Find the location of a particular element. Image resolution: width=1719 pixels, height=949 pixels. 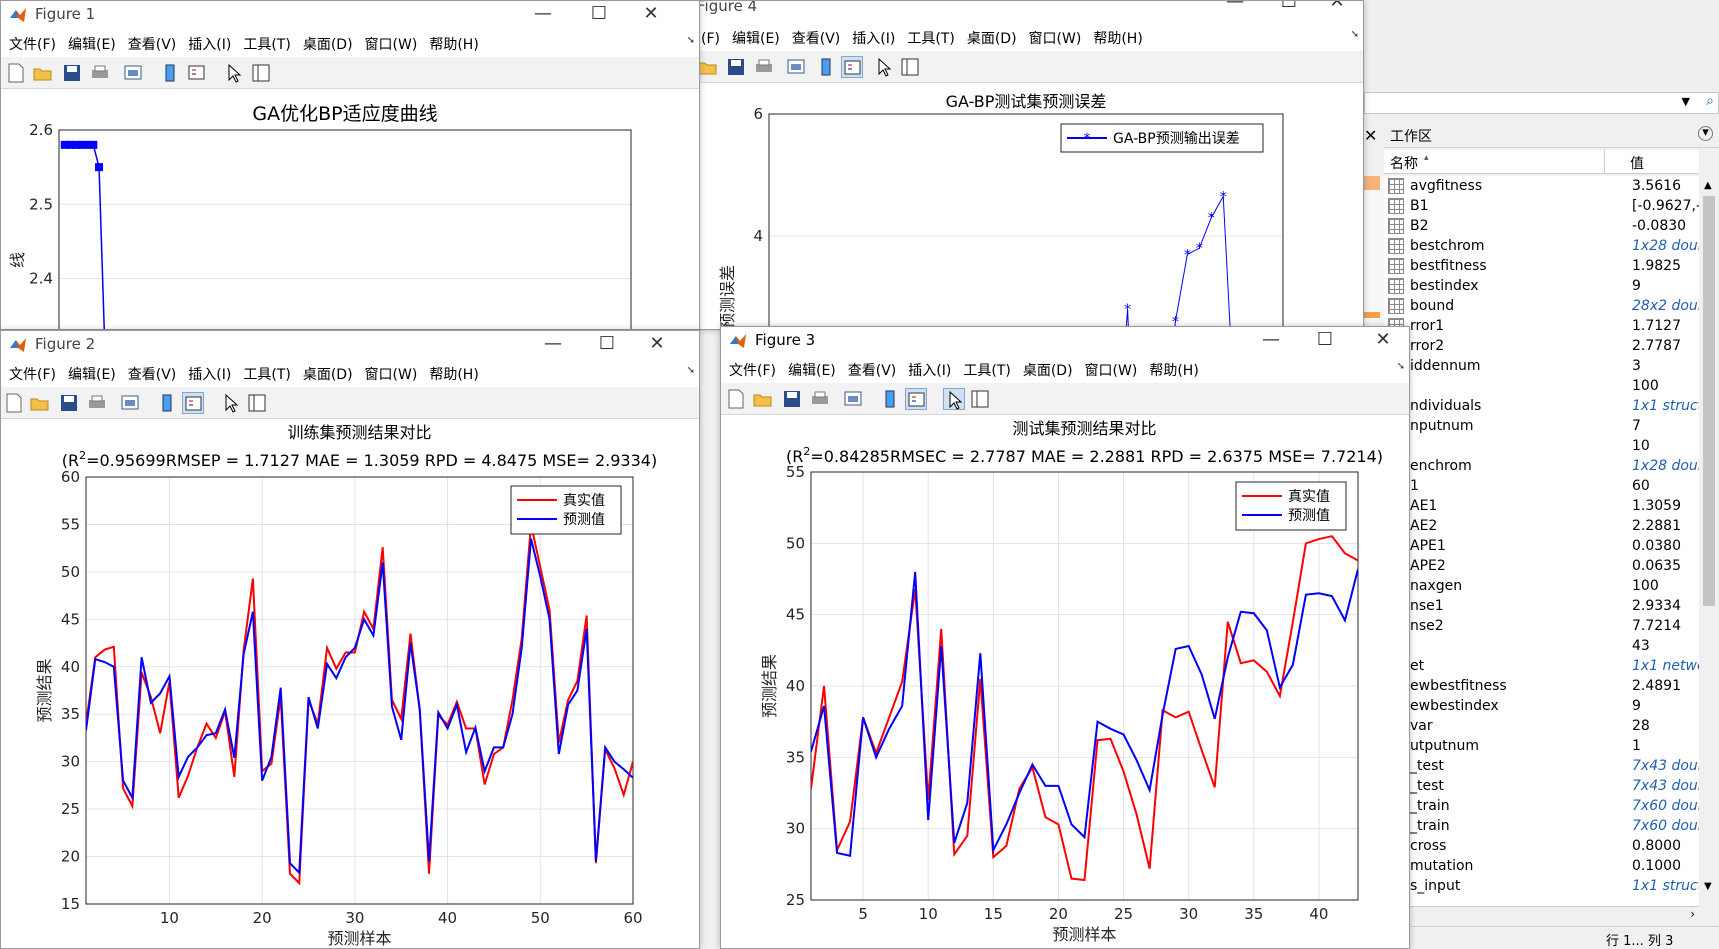

workspace-options-icon: ▾ is located at coordinates (1705, 133).